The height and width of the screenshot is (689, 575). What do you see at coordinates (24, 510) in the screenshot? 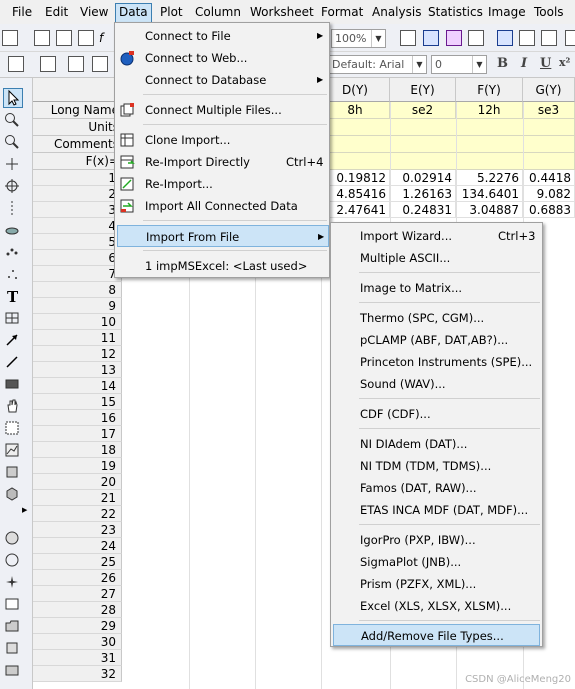
I see `panel-expand-icon: ▶` at bounding box center [24, 510].